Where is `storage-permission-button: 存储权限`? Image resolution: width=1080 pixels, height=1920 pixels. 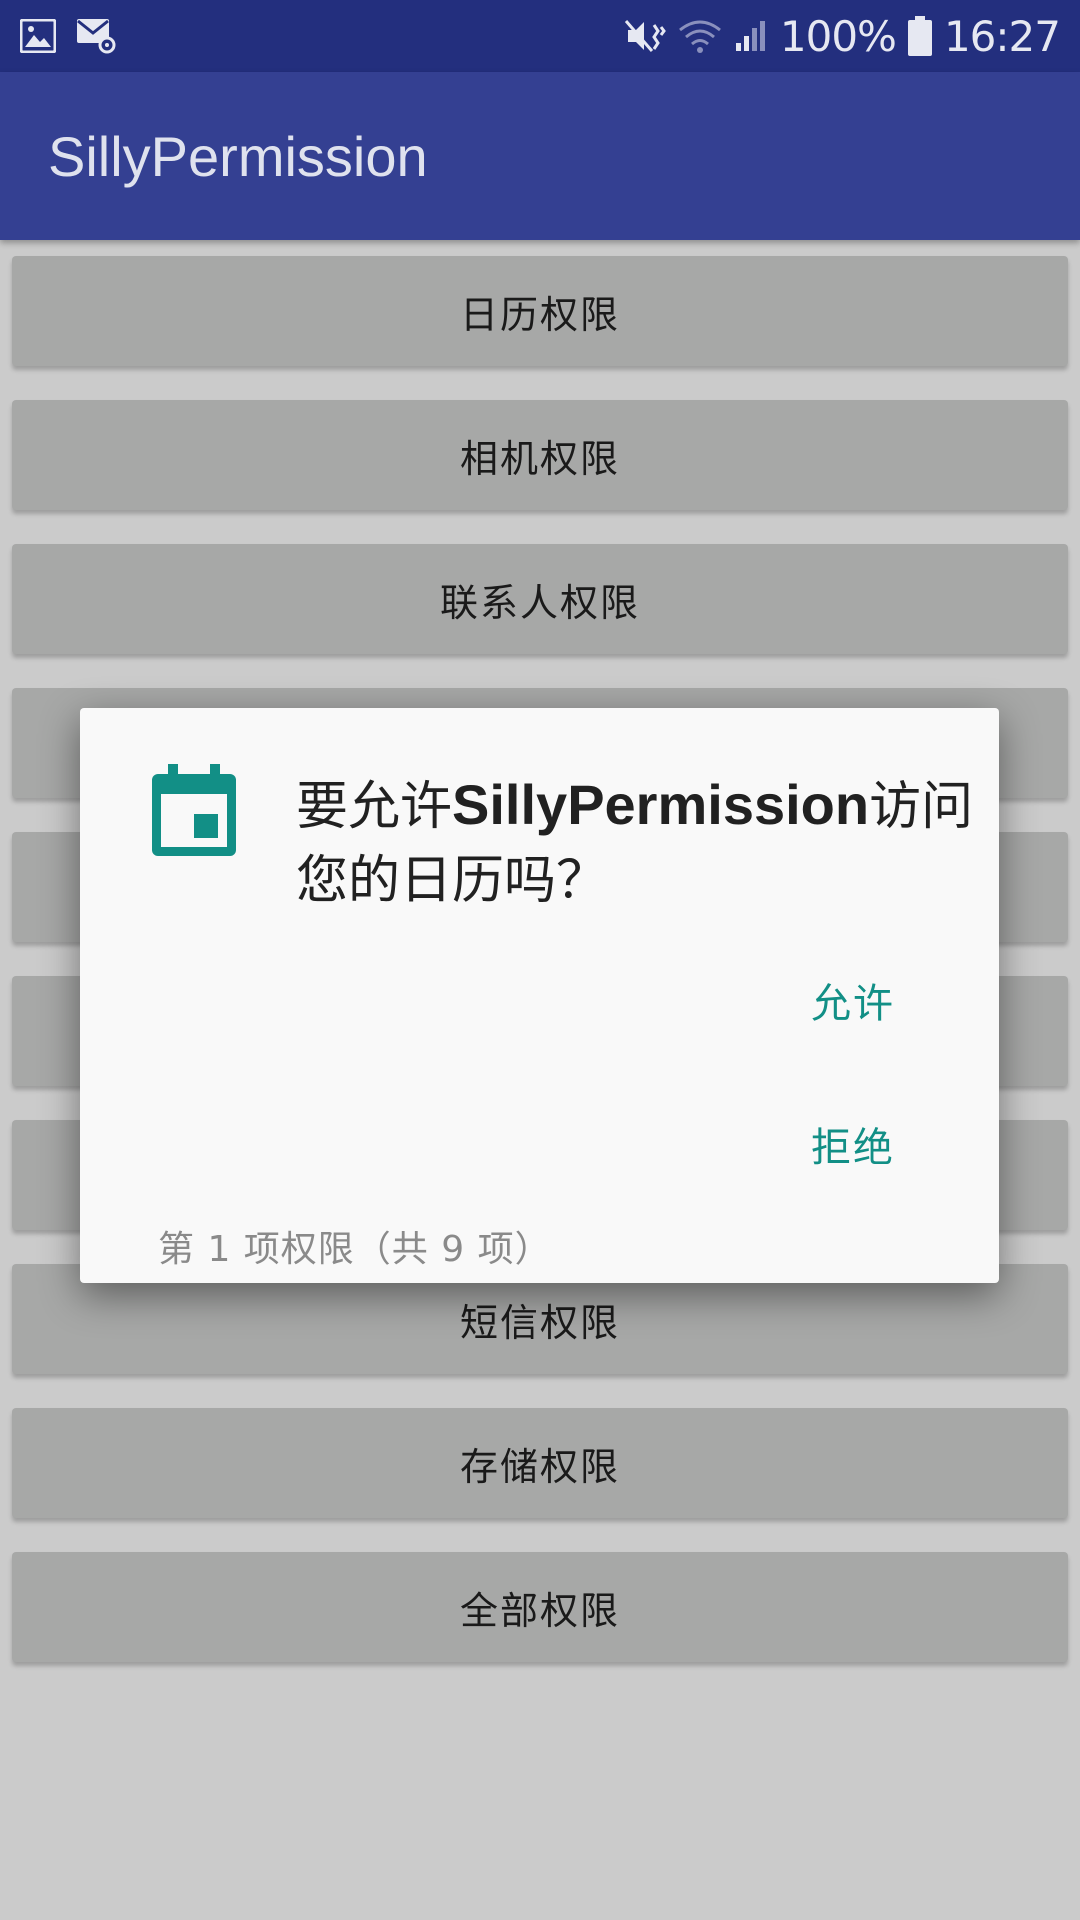
storage-permission-button: 存储权限 is located at coordinates (540, 1463).